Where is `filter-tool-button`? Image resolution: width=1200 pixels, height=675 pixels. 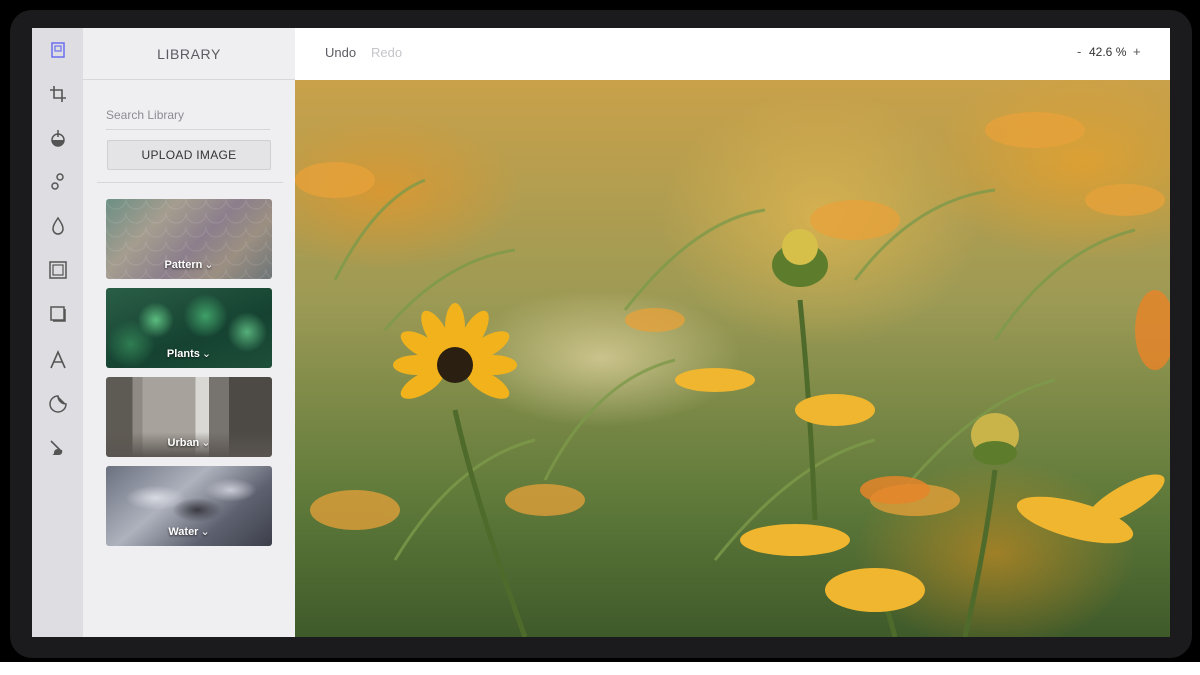
filter-tool-button is located at coordinates (58, 138).